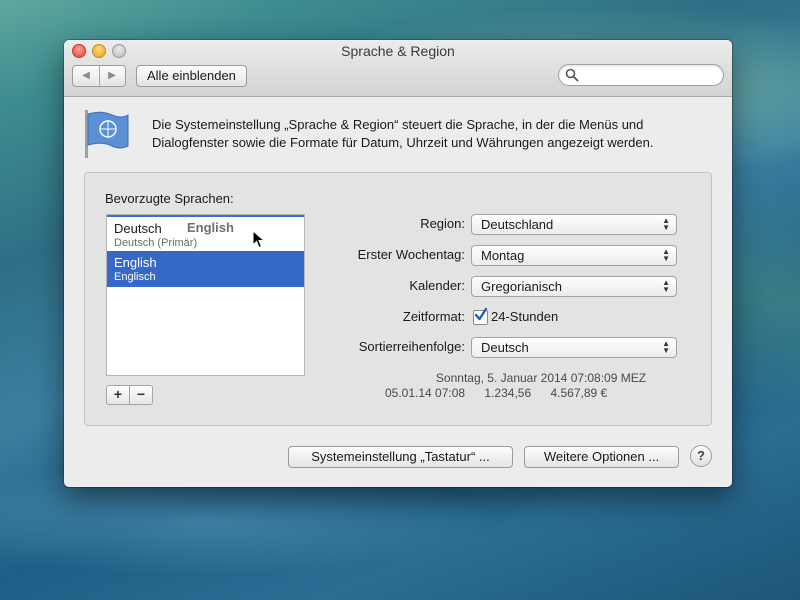  Describe the element at coordinates (574, 347) in the screenshot. I see `sort-order-popup: Deutsch ▲ ▼` at that location.